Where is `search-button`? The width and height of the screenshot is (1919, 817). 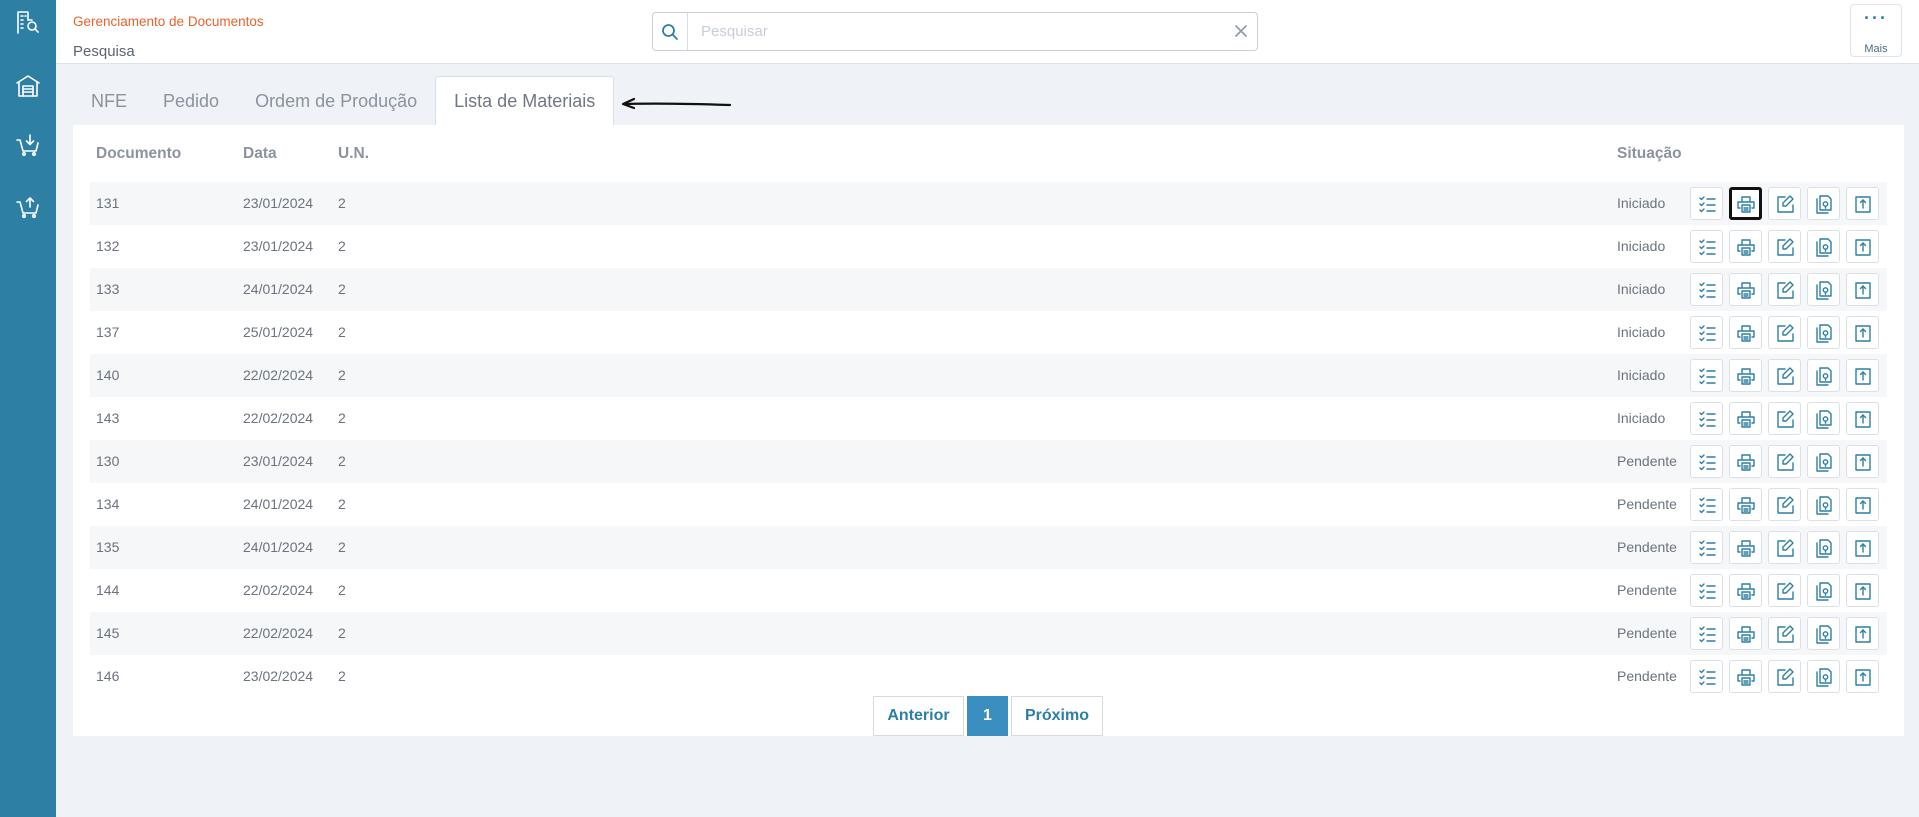 search-button is located at coordinates (670, 31).